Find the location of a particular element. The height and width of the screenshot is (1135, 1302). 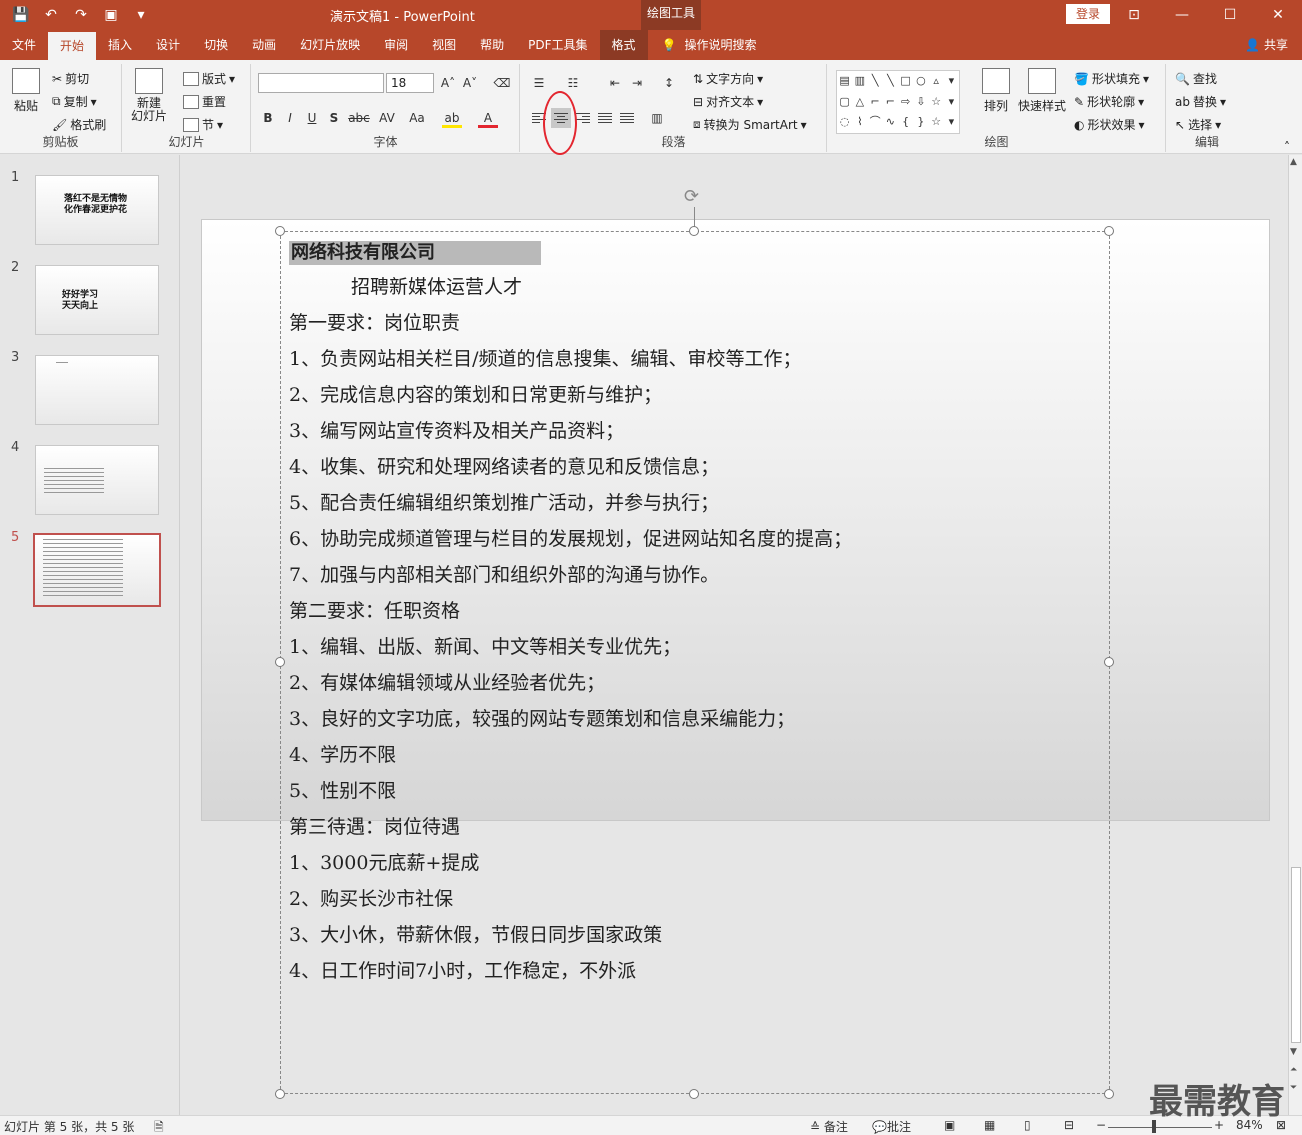

slide-thumbnail-2: 好好学习 天天向上 is located at coordinates (97, 300).